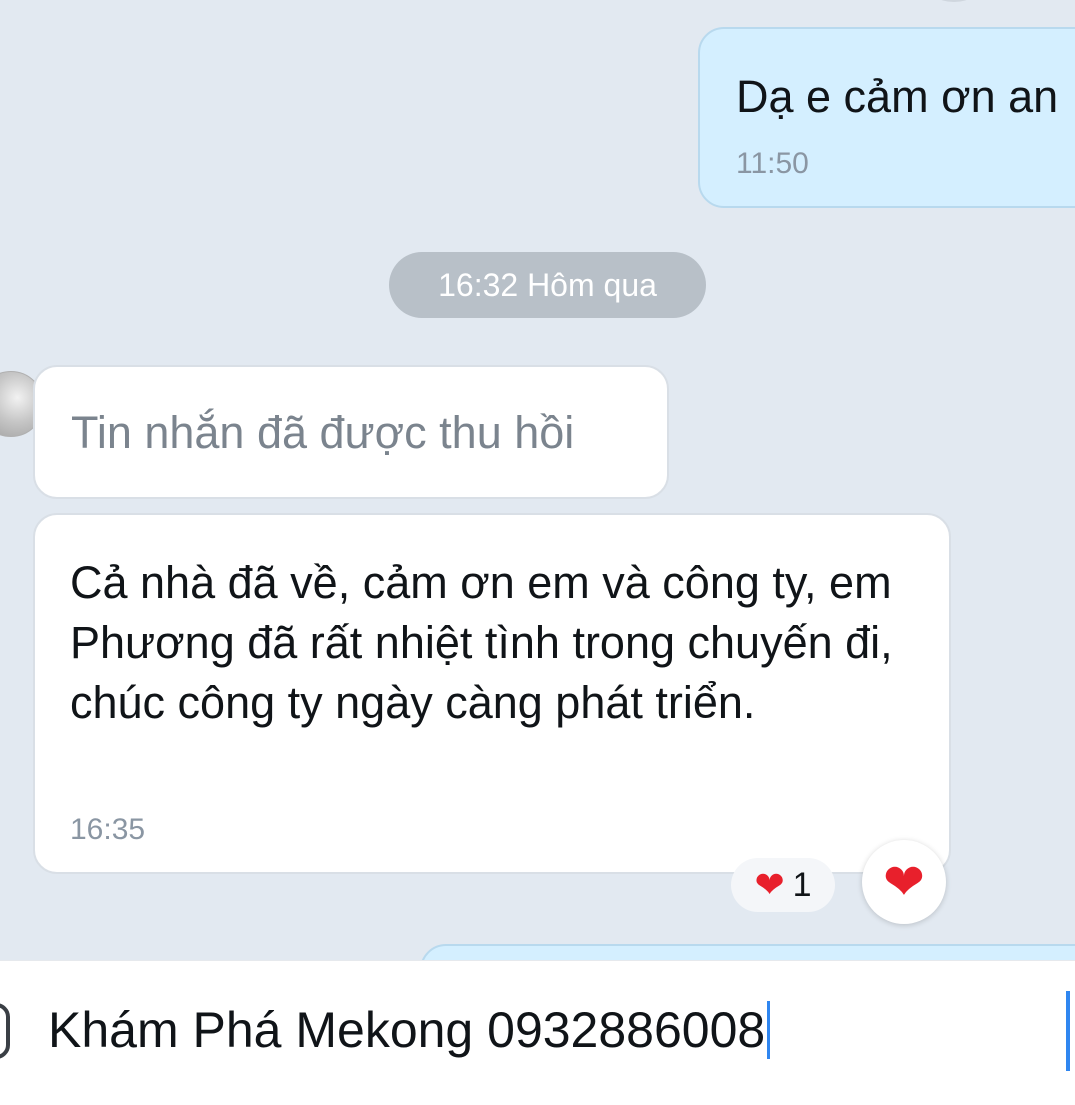 The width and height of the screenshot is (1075, 1105). I want to click on outgoing-message-bubble, so click(747, 952).